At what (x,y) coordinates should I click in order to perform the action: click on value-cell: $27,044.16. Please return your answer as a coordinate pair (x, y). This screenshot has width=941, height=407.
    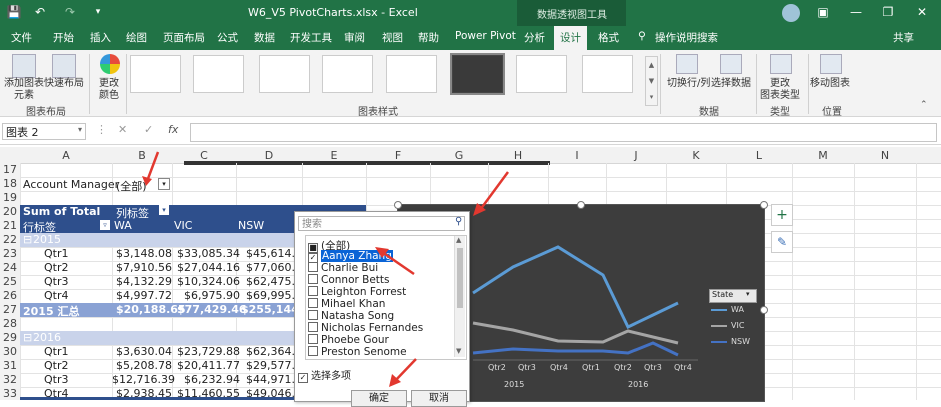
    Looking at the image, I should click on (208, 267).